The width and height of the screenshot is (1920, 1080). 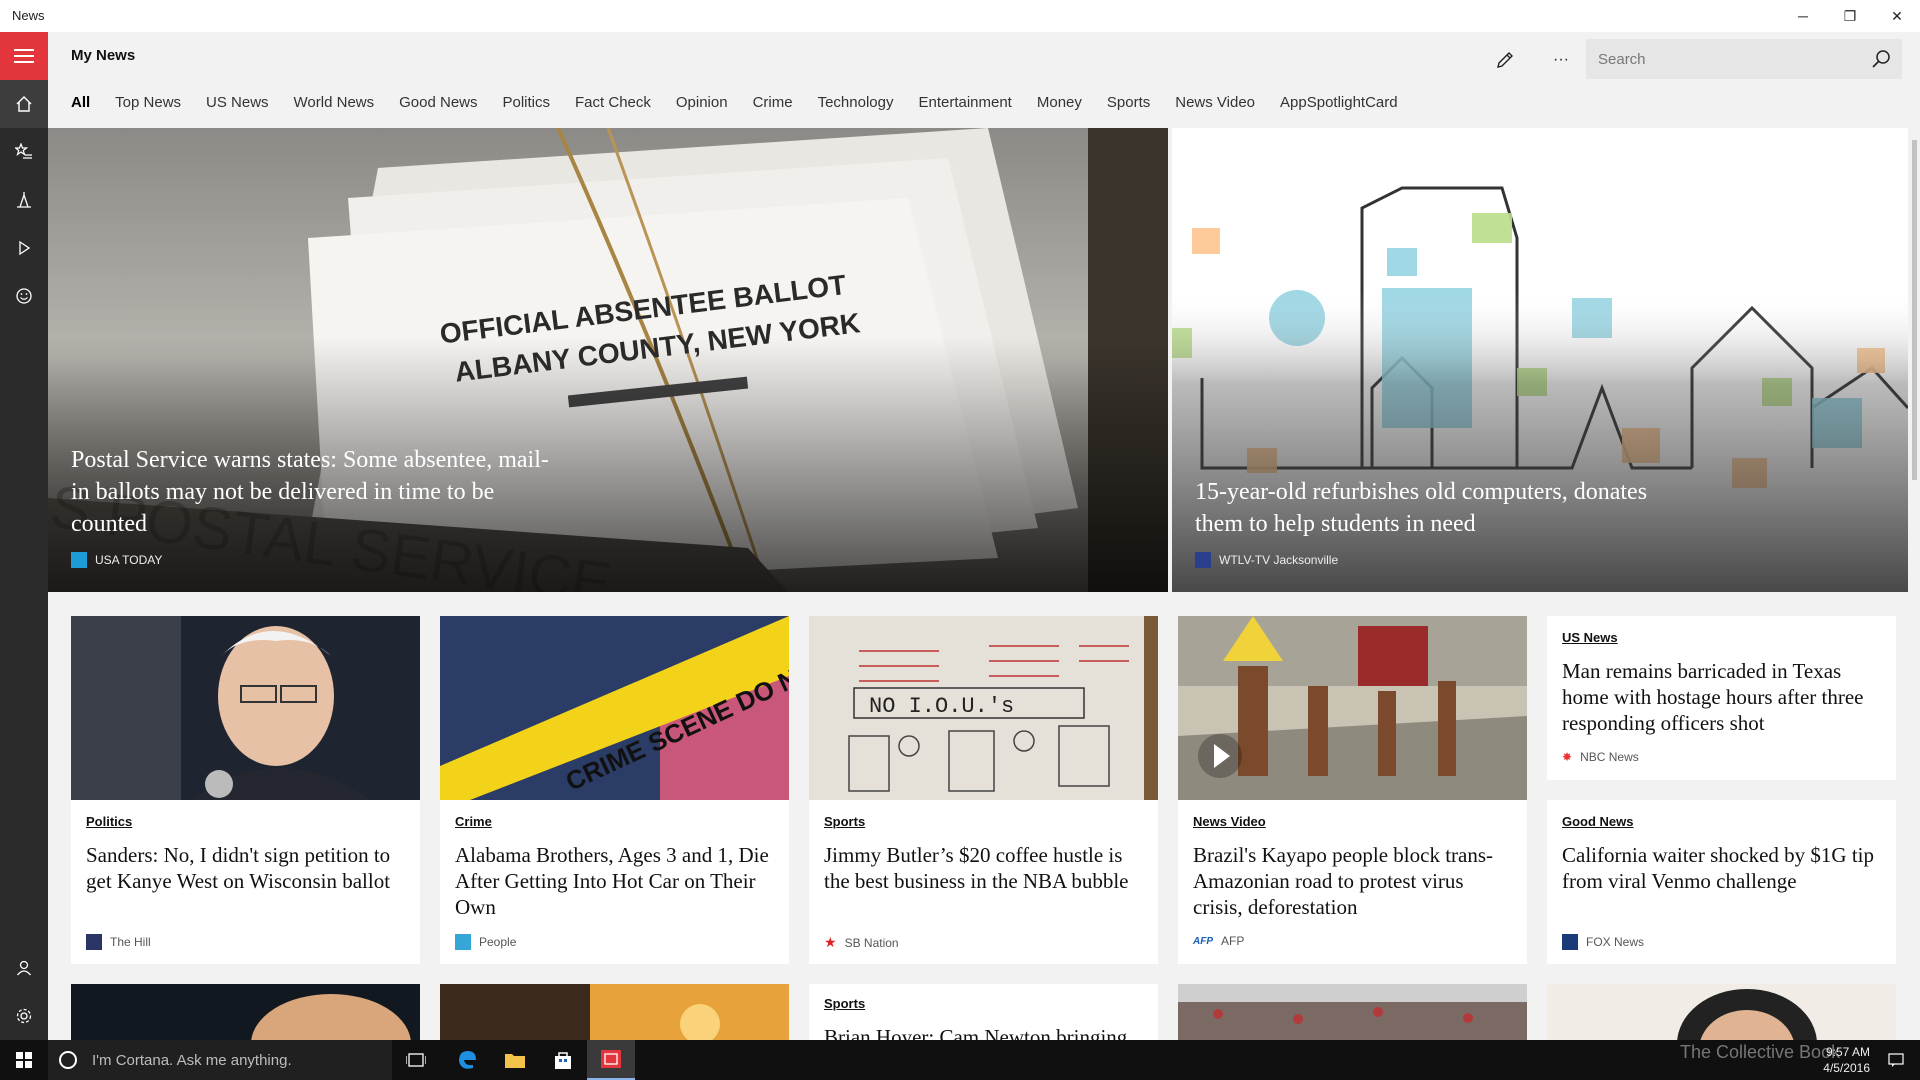 I want to click on search-input, so click(x=1721, y=59).